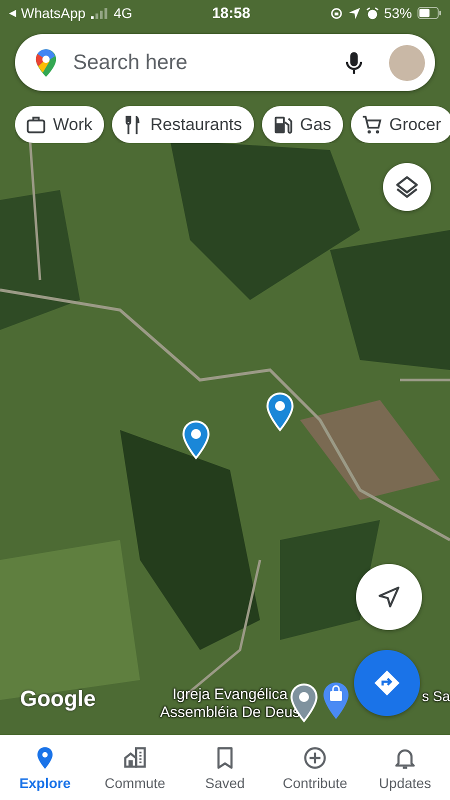 This screenshot has height=800, width=450. I want to click on nav-tab: Contribute, so click(315, 767).